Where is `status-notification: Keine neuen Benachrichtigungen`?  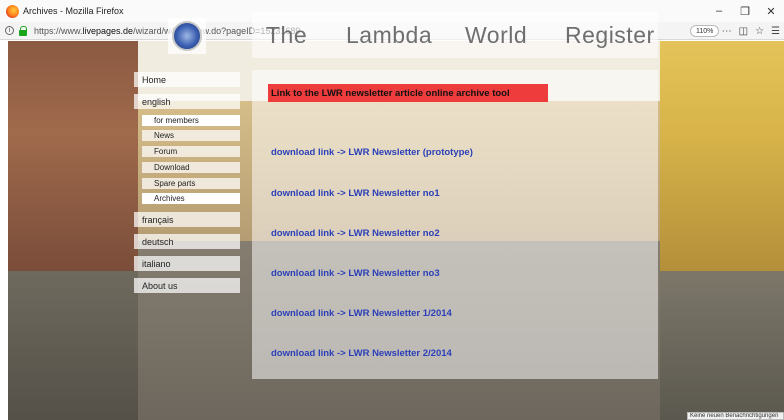 status-notification: Keine neuen Benachrichtigungen is located at coordinates (735, 416).